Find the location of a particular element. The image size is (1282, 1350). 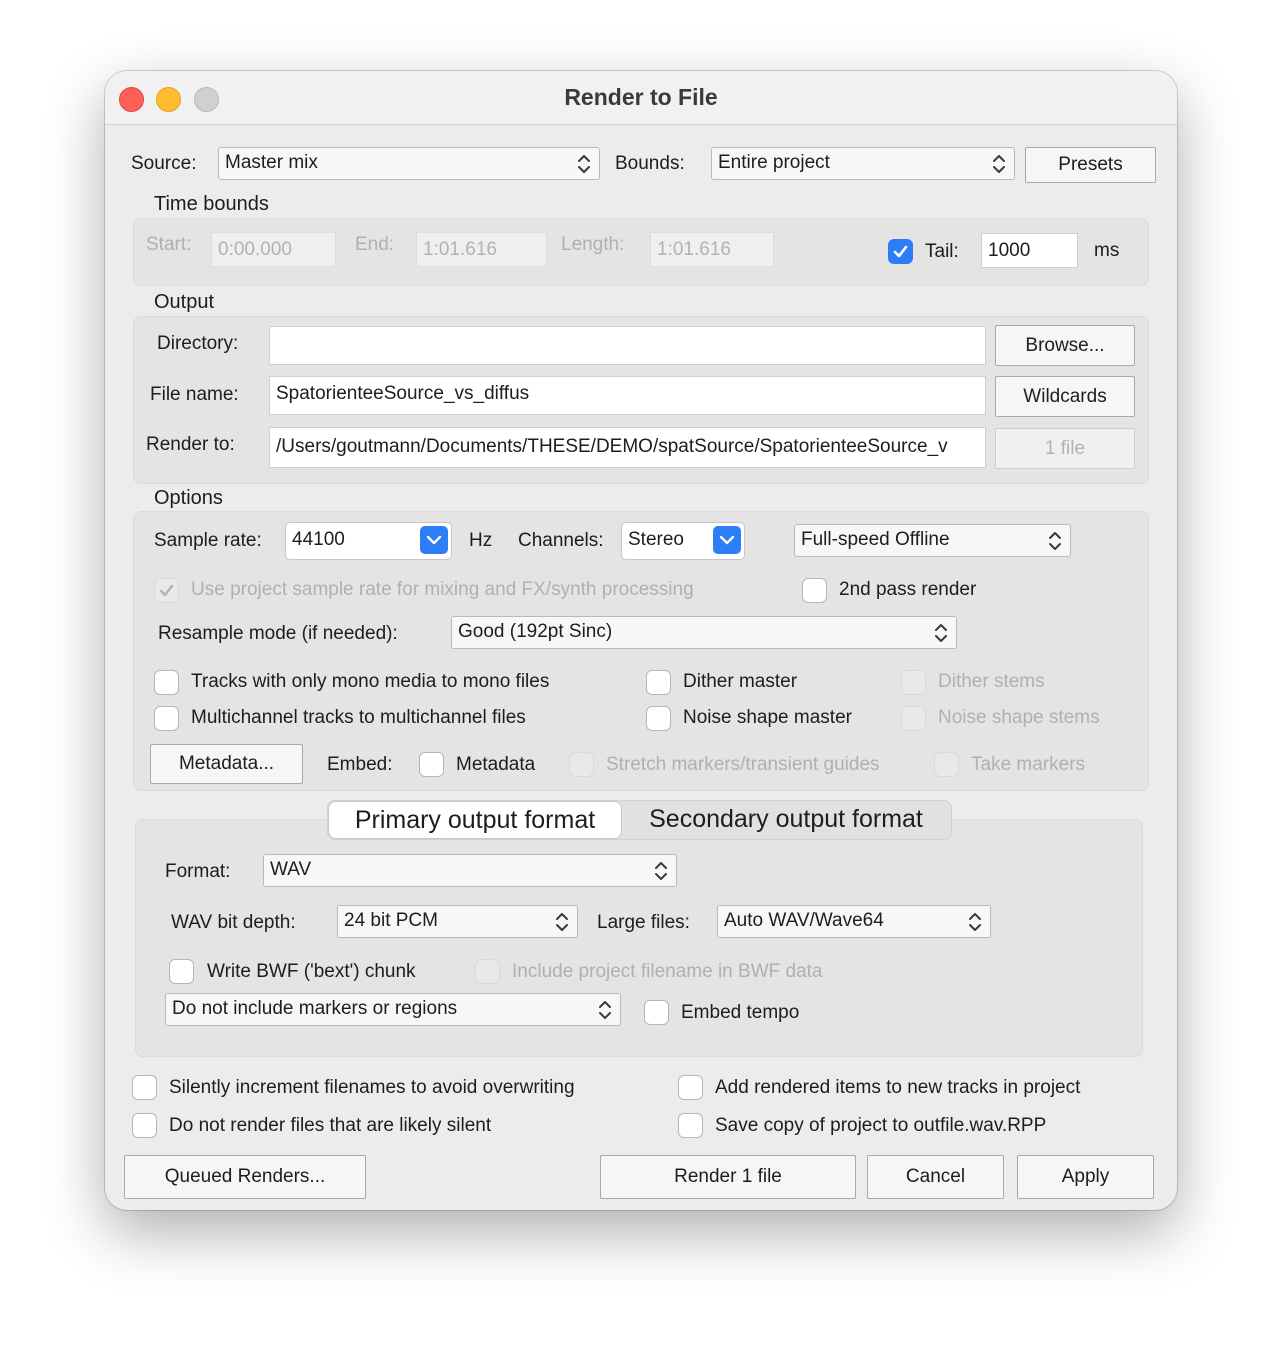

resample-select: Good (192pt Sinc) is located at coordinates (704, 632).